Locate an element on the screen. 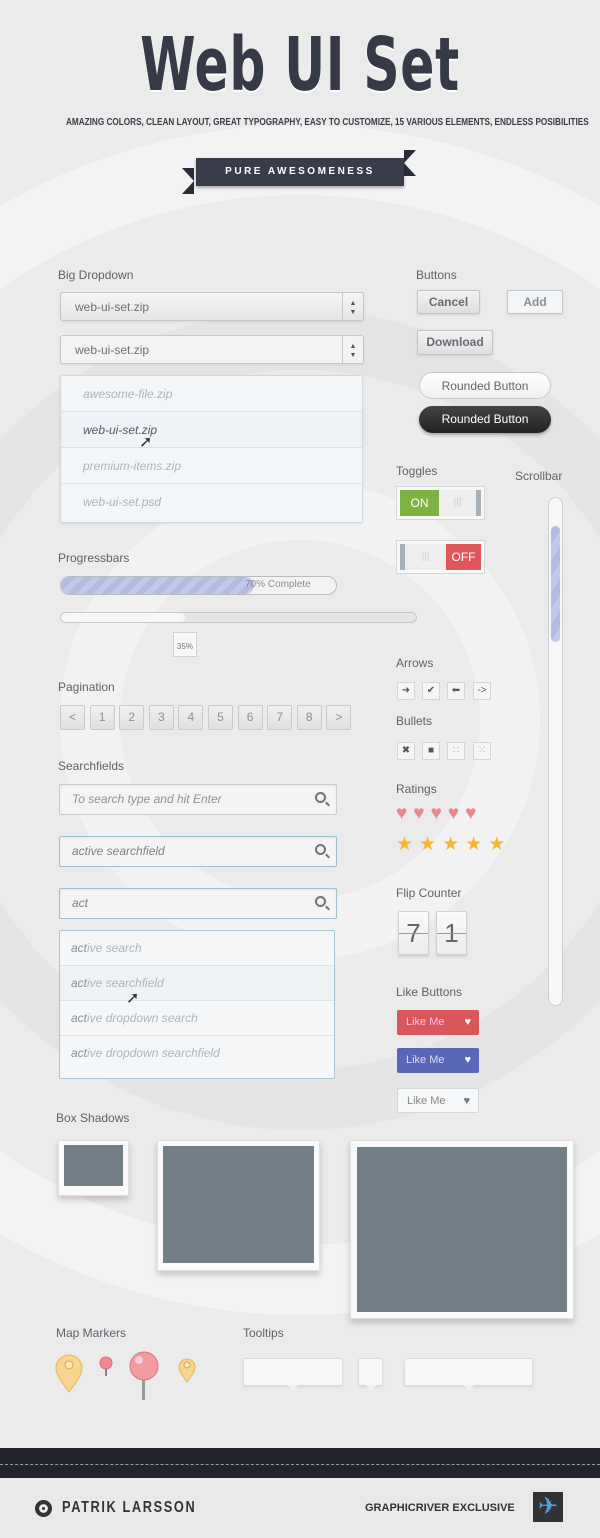 The image size is (600, 1538). map-pin-icon is located at coordinates (187, 1370).